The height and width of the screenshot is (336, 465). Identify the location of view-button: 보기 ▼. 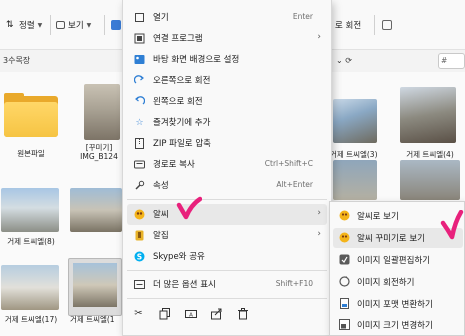
(73, 25).